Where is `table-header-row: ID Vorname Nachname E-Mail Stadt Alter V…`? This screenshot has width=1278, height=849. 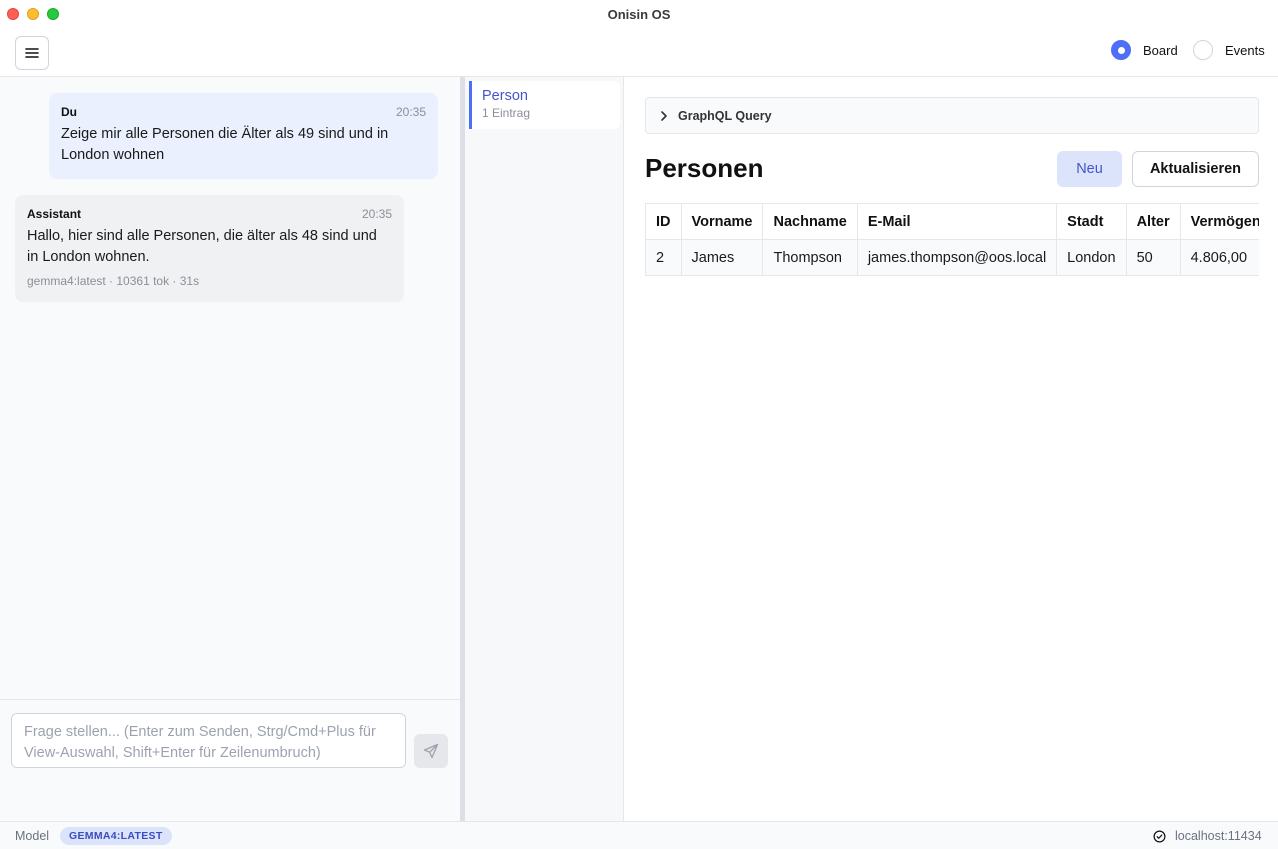 table-header-row: ID Vorname Nachname E-Mail Stadt Alter V… is located at coordinates (952, 221).